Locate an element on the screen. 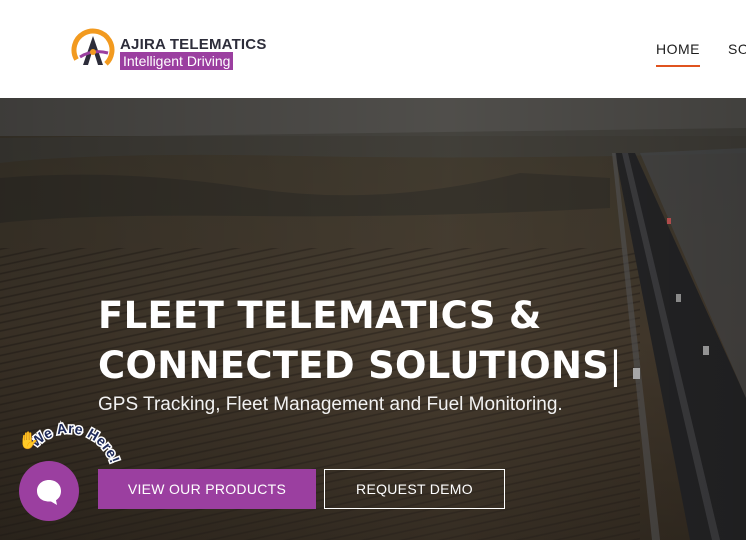  open-chat-button is located at coordinates (49, 491).